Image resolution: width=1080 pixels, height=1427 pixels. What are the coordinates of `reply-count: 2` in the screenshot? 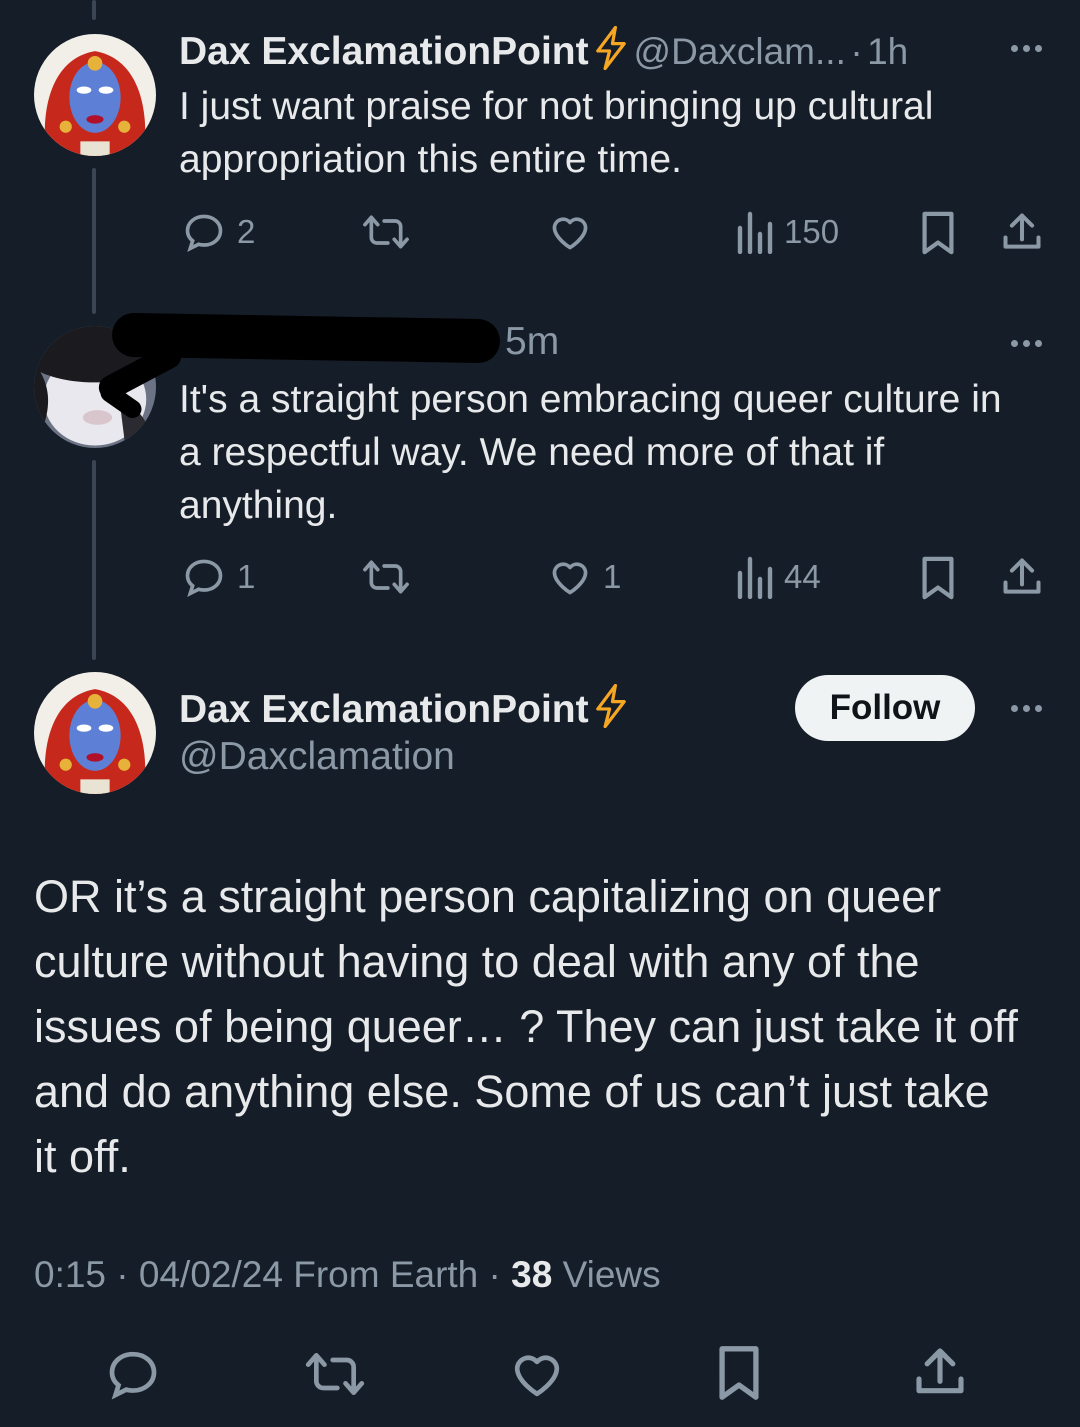 It's located at (246, 231).